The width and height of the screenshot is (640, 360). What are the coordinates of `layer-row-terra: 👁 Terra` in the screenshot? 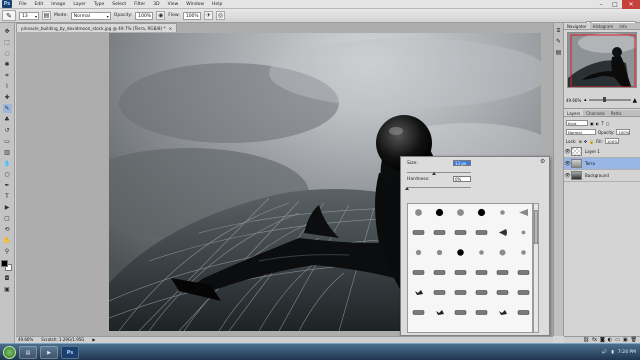 It's located at (602, 164).